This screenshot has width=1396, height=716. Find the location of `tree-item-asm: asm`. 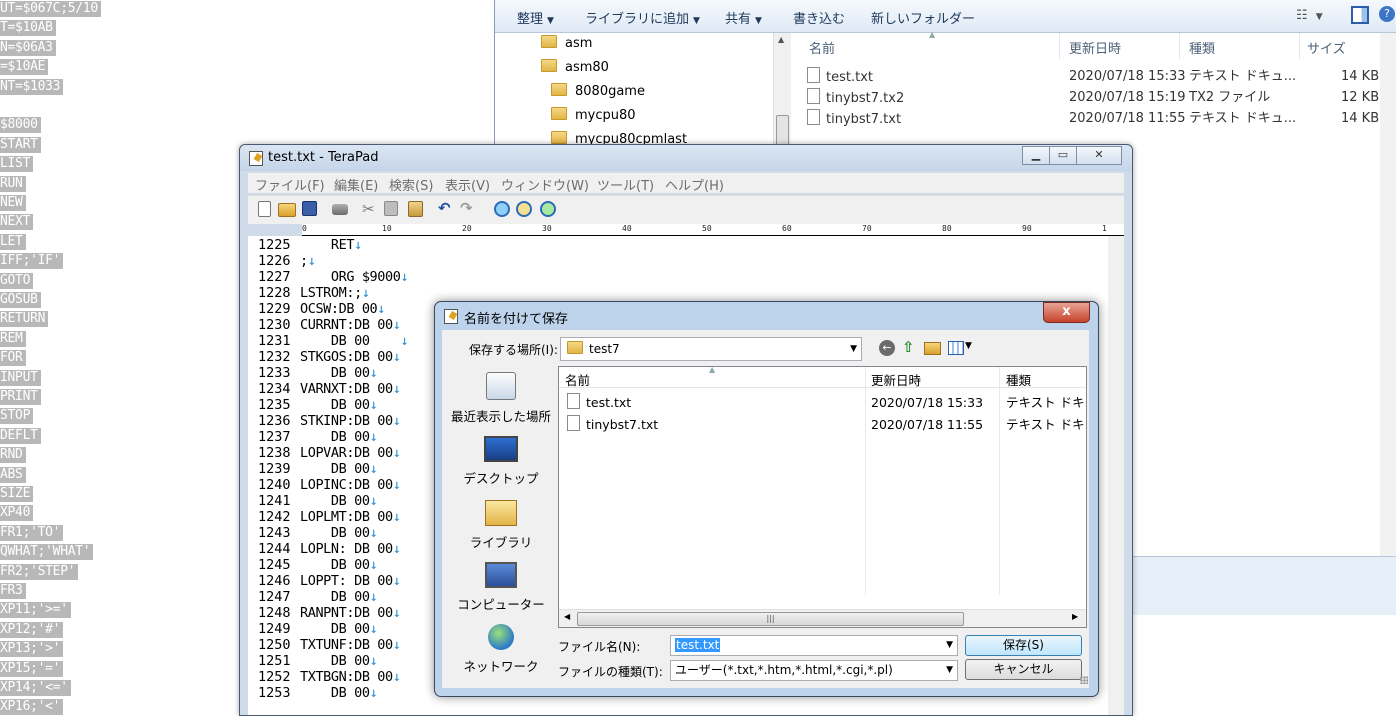

tree-item-asm: asm is located at coordinates (566, 44).